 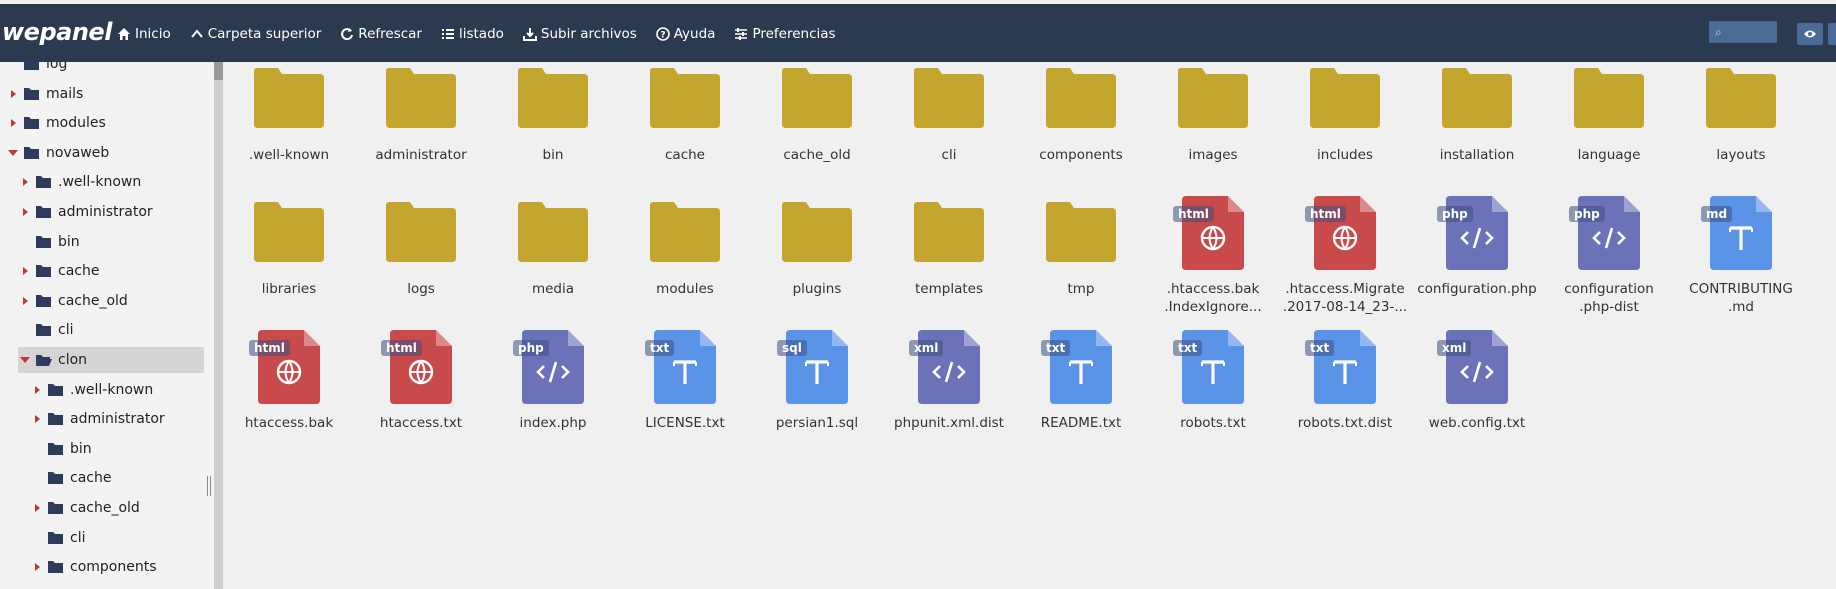 I want to click on tree-item: components, so click(x=94, y=567).